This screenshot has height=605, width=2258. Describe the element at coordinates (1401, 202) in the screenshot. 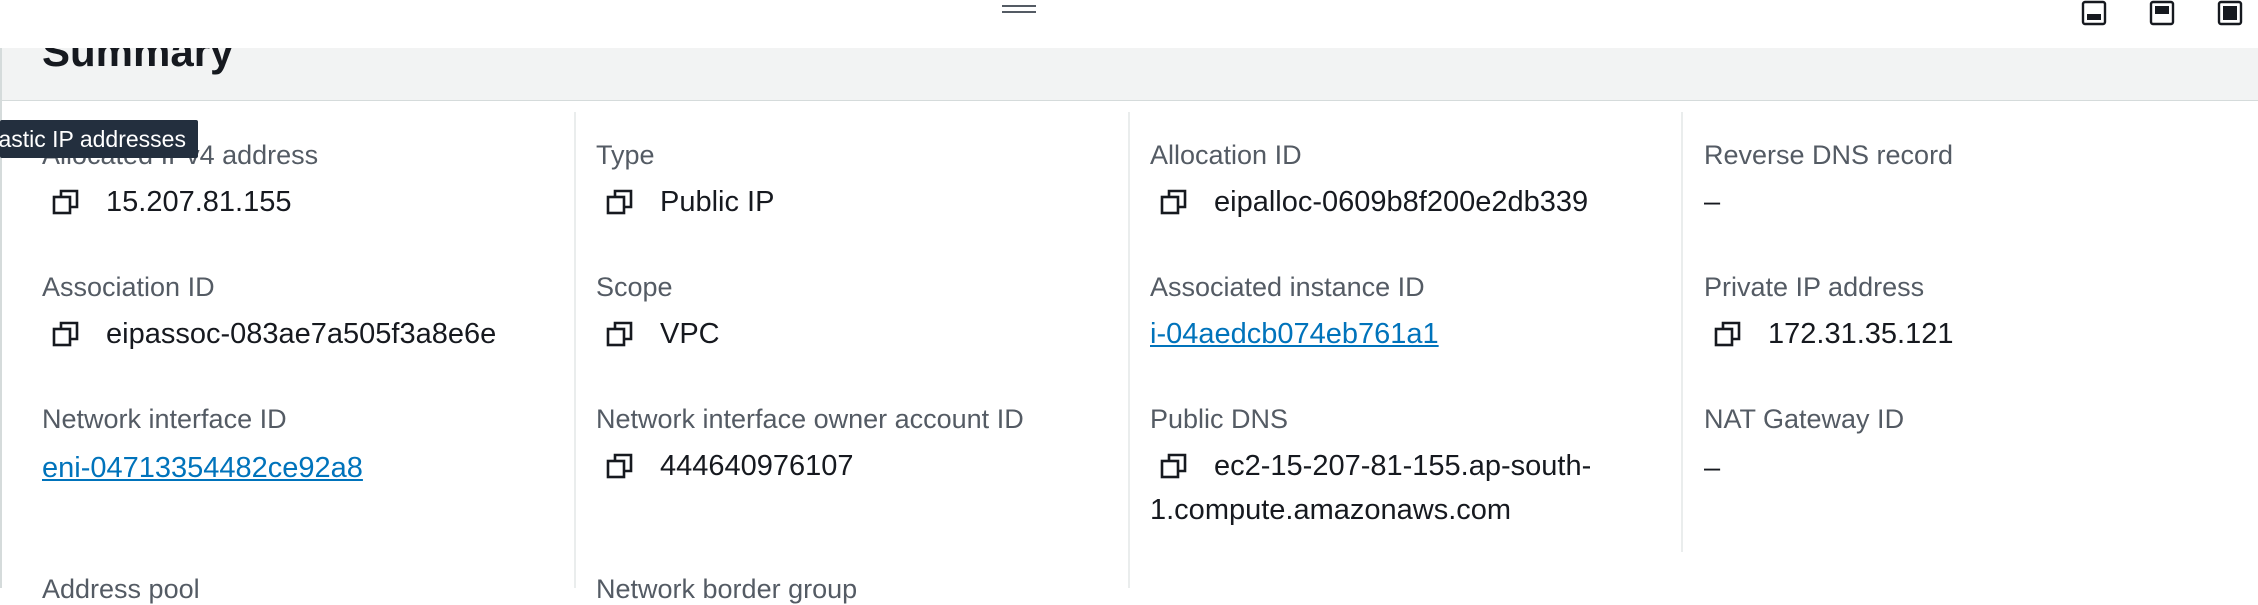

I see `allocation-id-value: eipalloc-0609b8f200e2db339` at that location.